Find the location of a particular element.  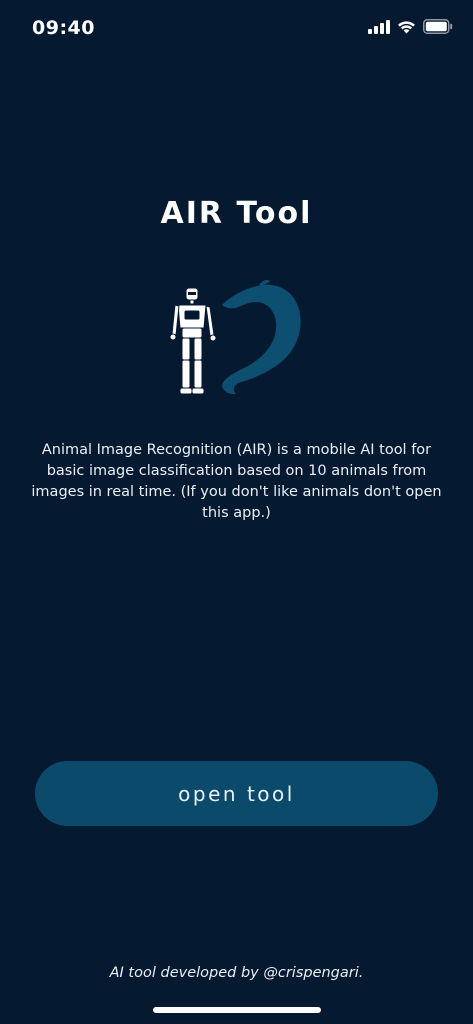

status-time: 09:40 is located at coordinates (63, 28).